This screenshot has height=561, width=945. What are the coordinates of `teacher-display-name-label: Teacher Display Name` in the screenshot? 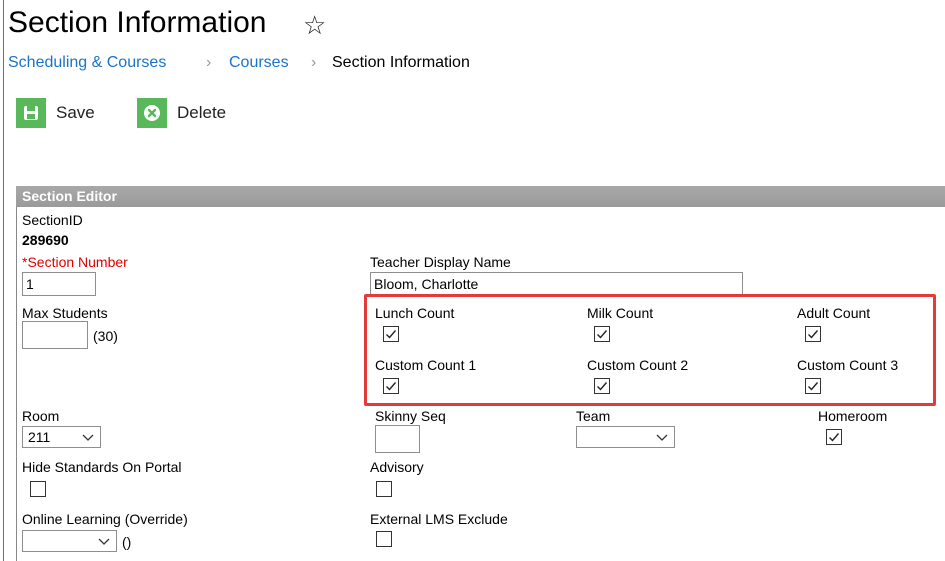 It's located at (440, 262).